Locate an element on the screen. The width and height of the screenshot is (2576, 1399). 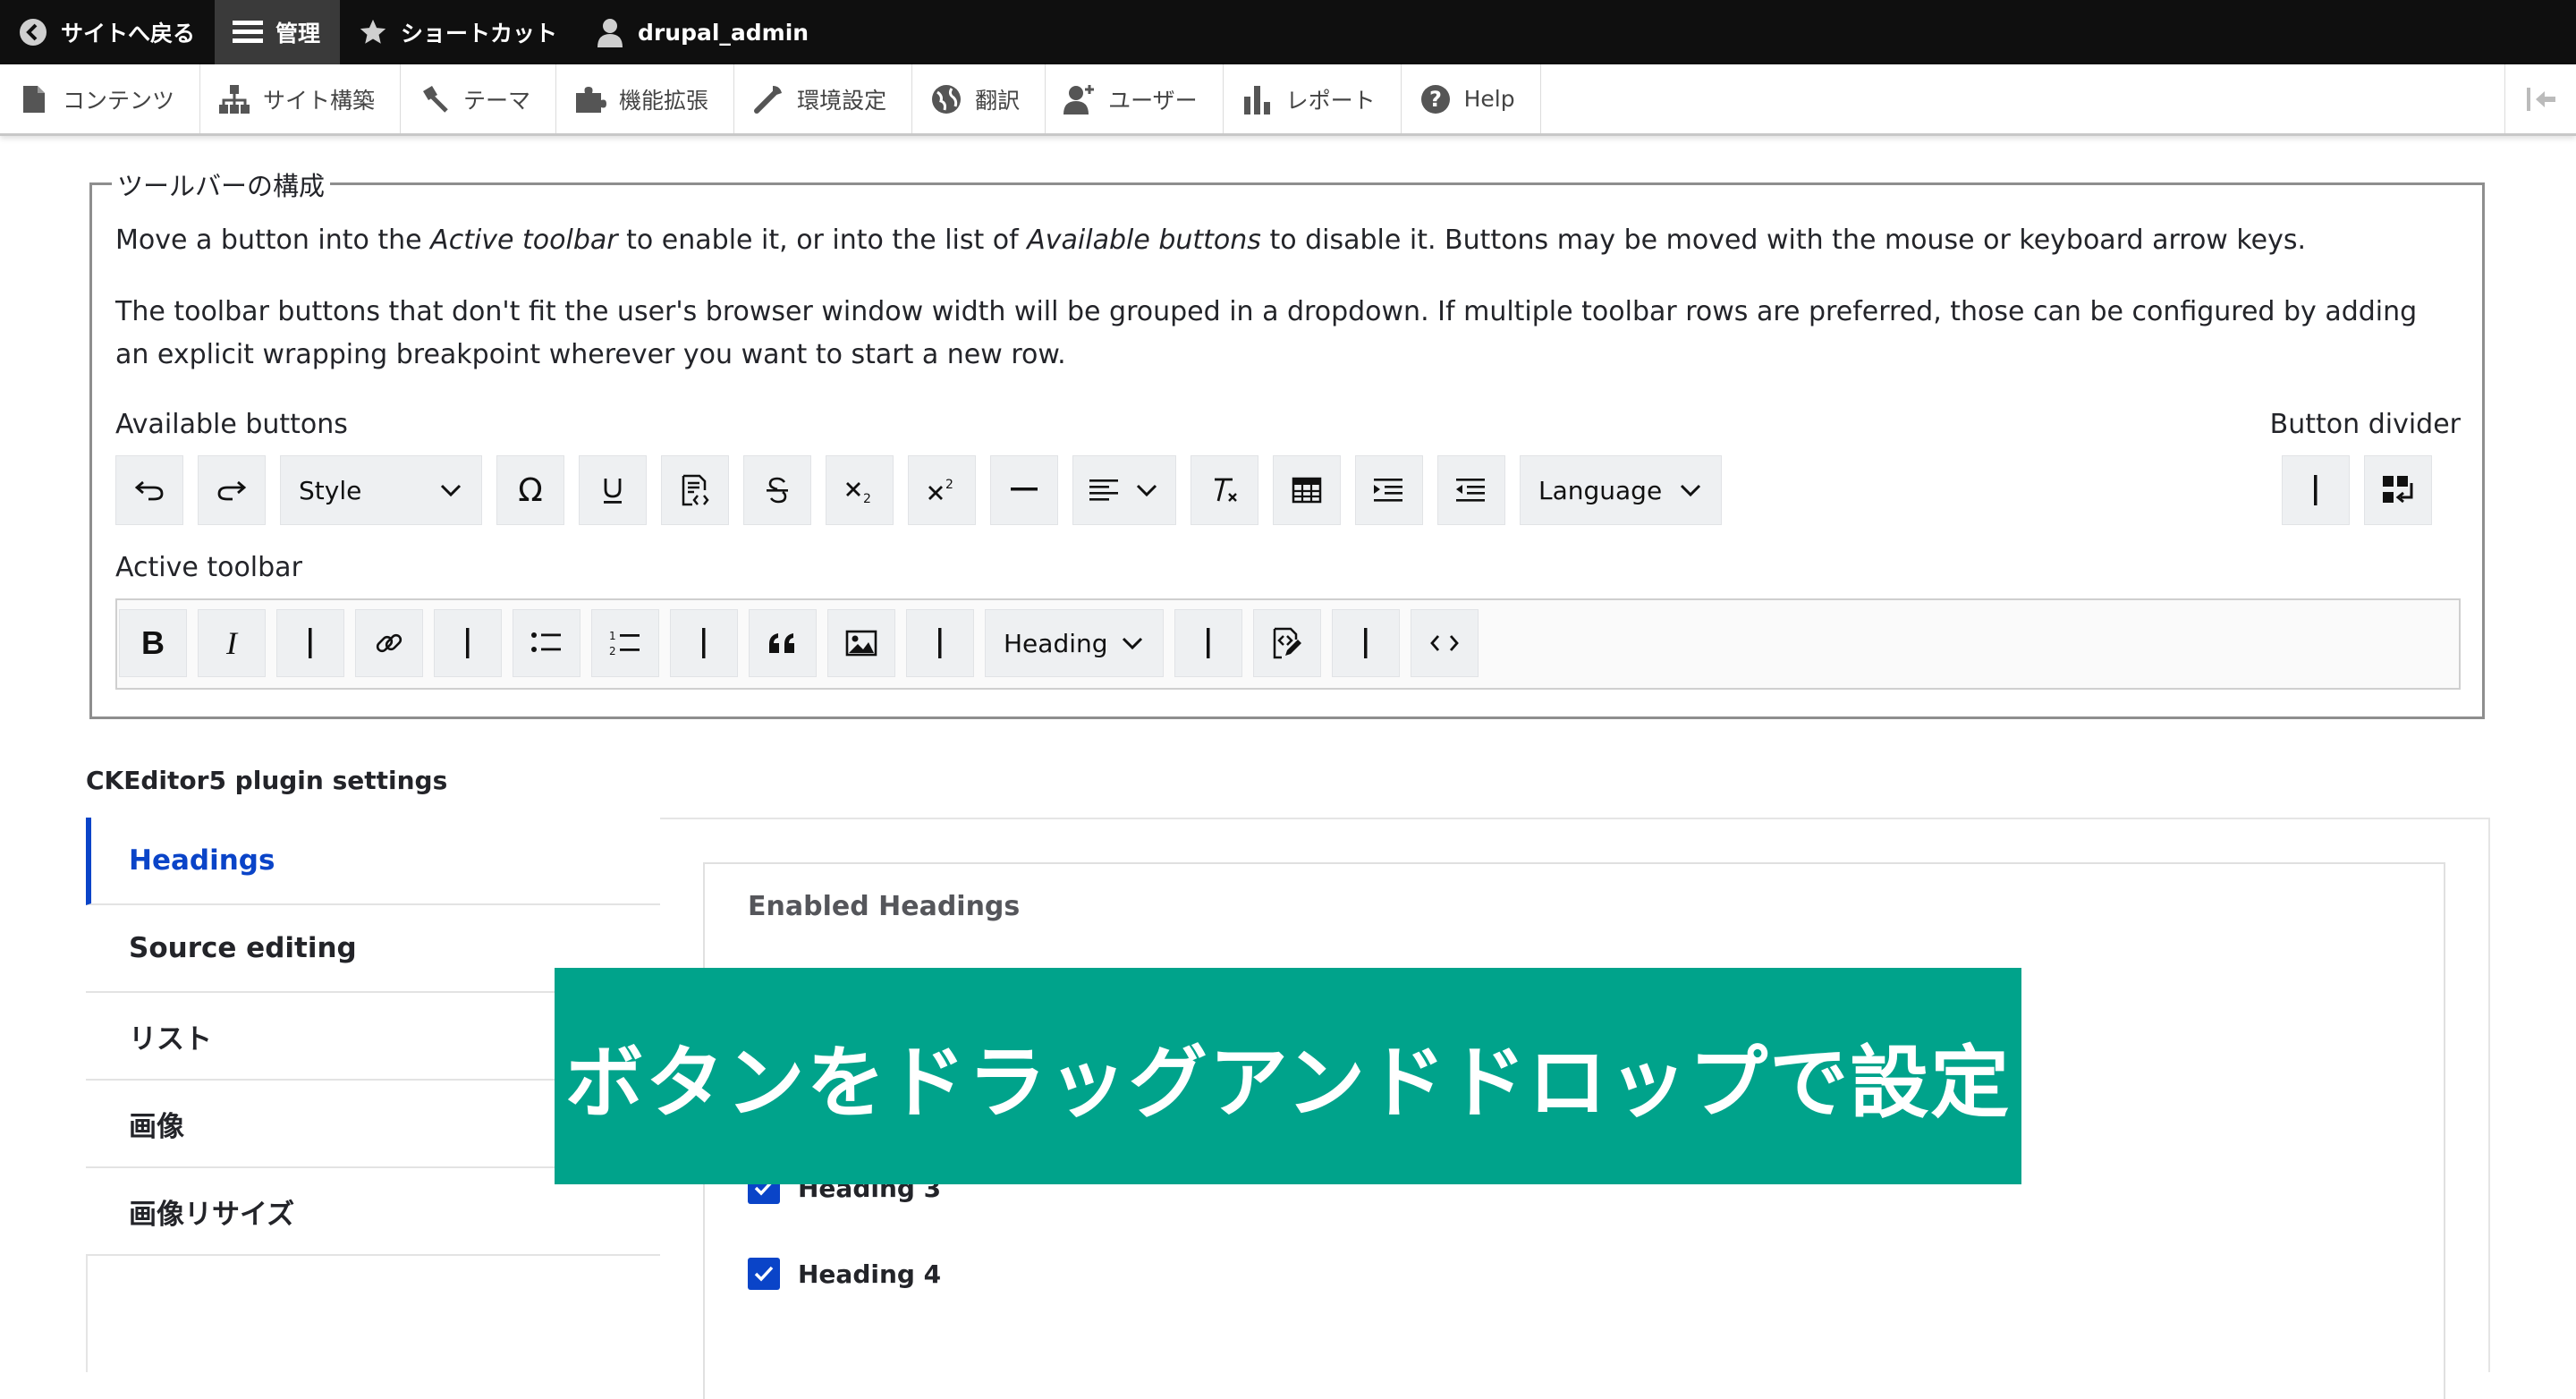
link-button is located at coordinates (389, 643).